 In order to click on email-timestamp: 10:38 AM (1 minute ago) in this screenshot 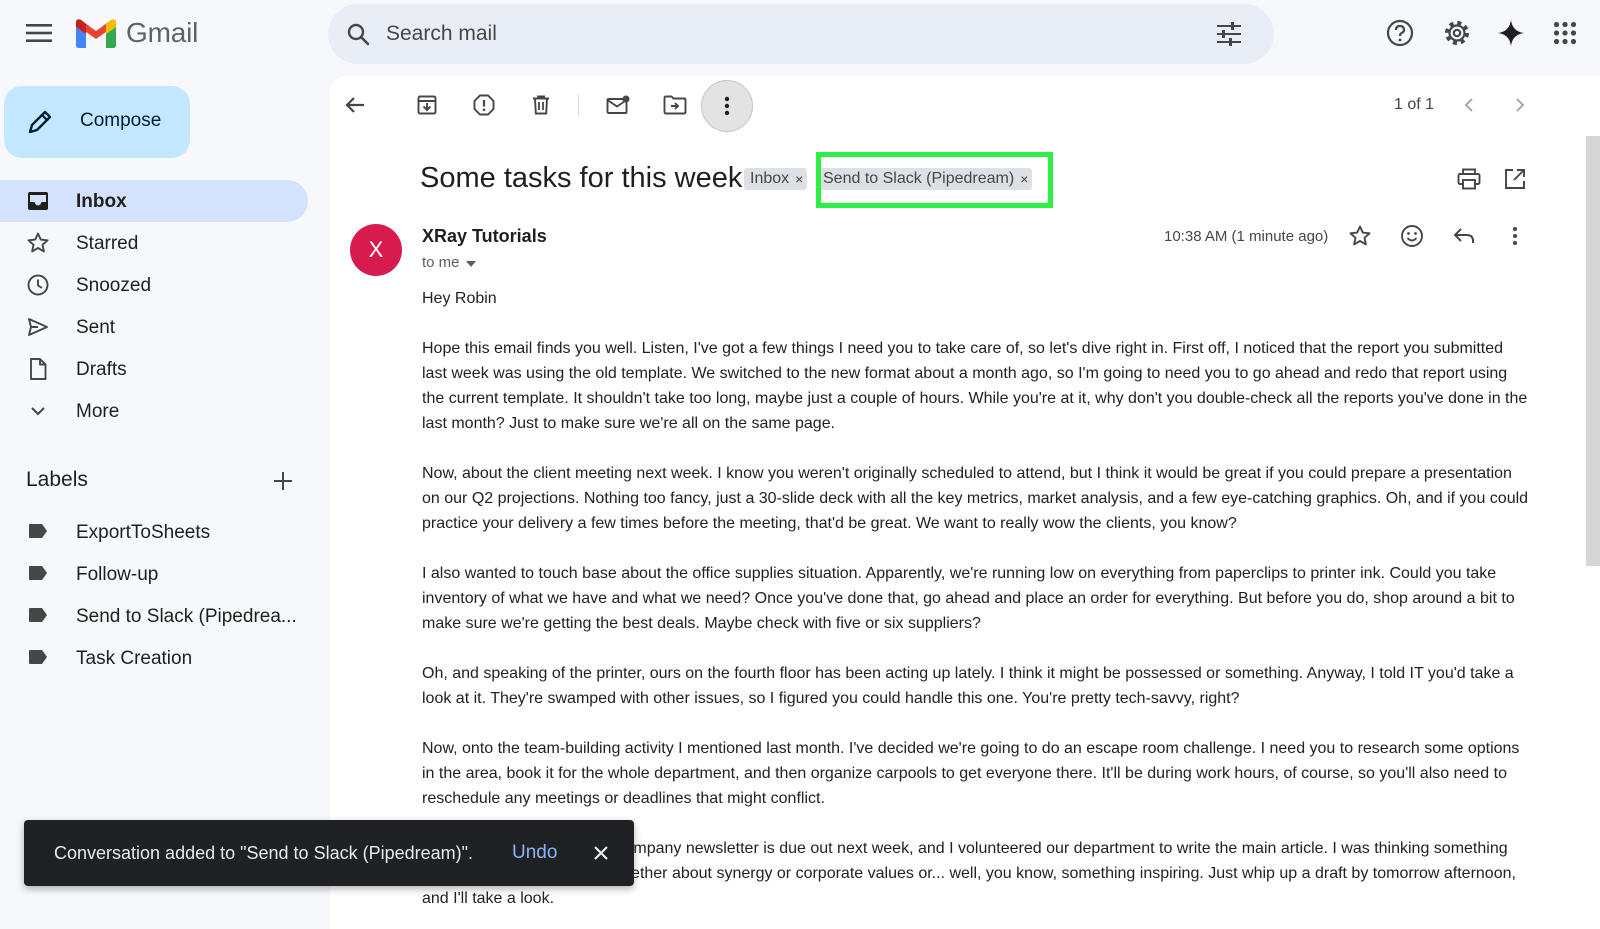, I will do `click(1246, 236)`.